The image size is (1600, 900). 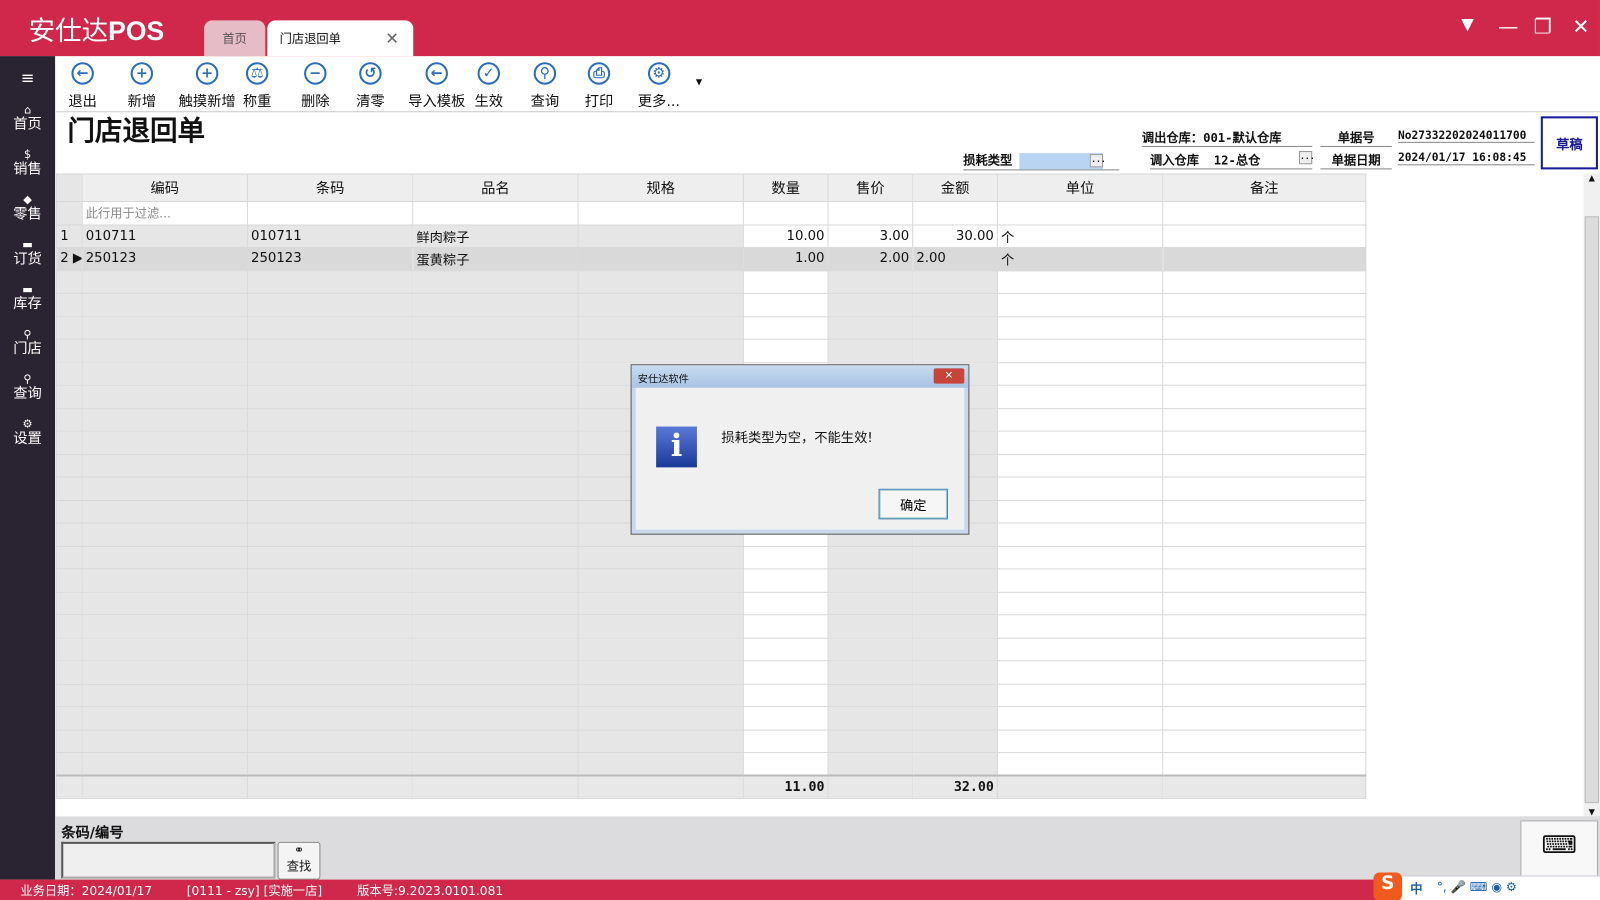 What do you see at coordinates (370, 85) in the screenshot?
I see `toolbar-button: ↺ 清零` at bounding box center [370, 85].